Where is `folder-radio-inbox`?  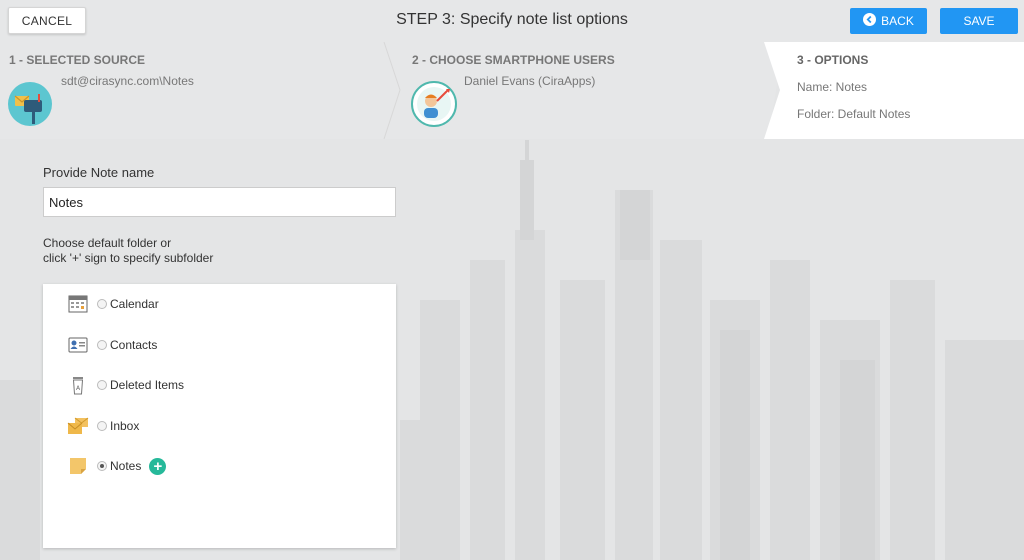 folder-radio-inbox is located at coordinates (102, 426).